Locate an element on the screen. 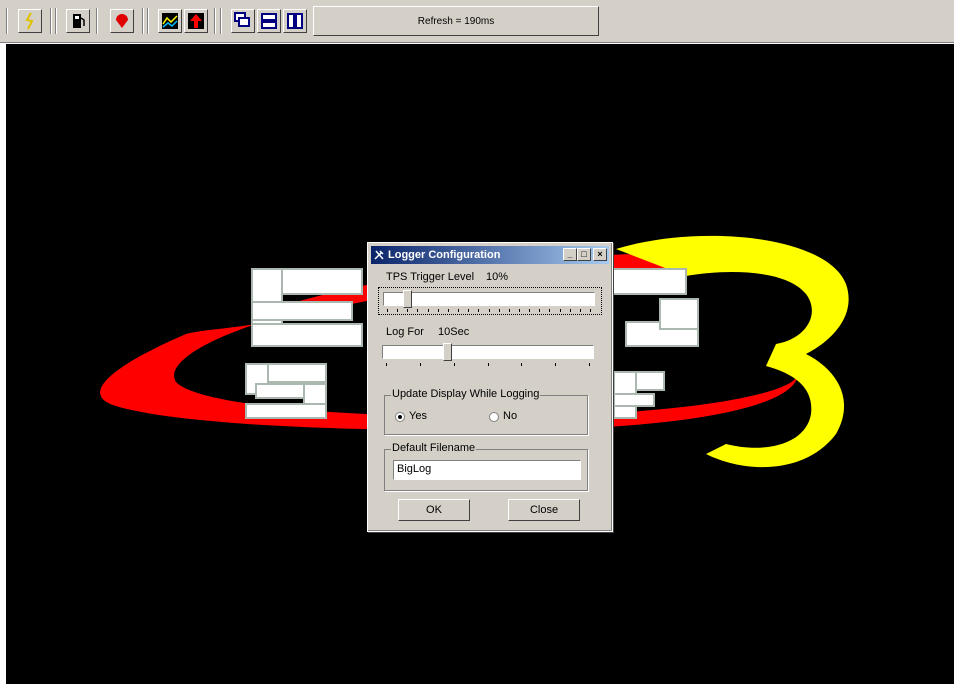 The height and width of the screenshot is (684, 954). log-for-label: Log For is located at coordinates (405, 332).